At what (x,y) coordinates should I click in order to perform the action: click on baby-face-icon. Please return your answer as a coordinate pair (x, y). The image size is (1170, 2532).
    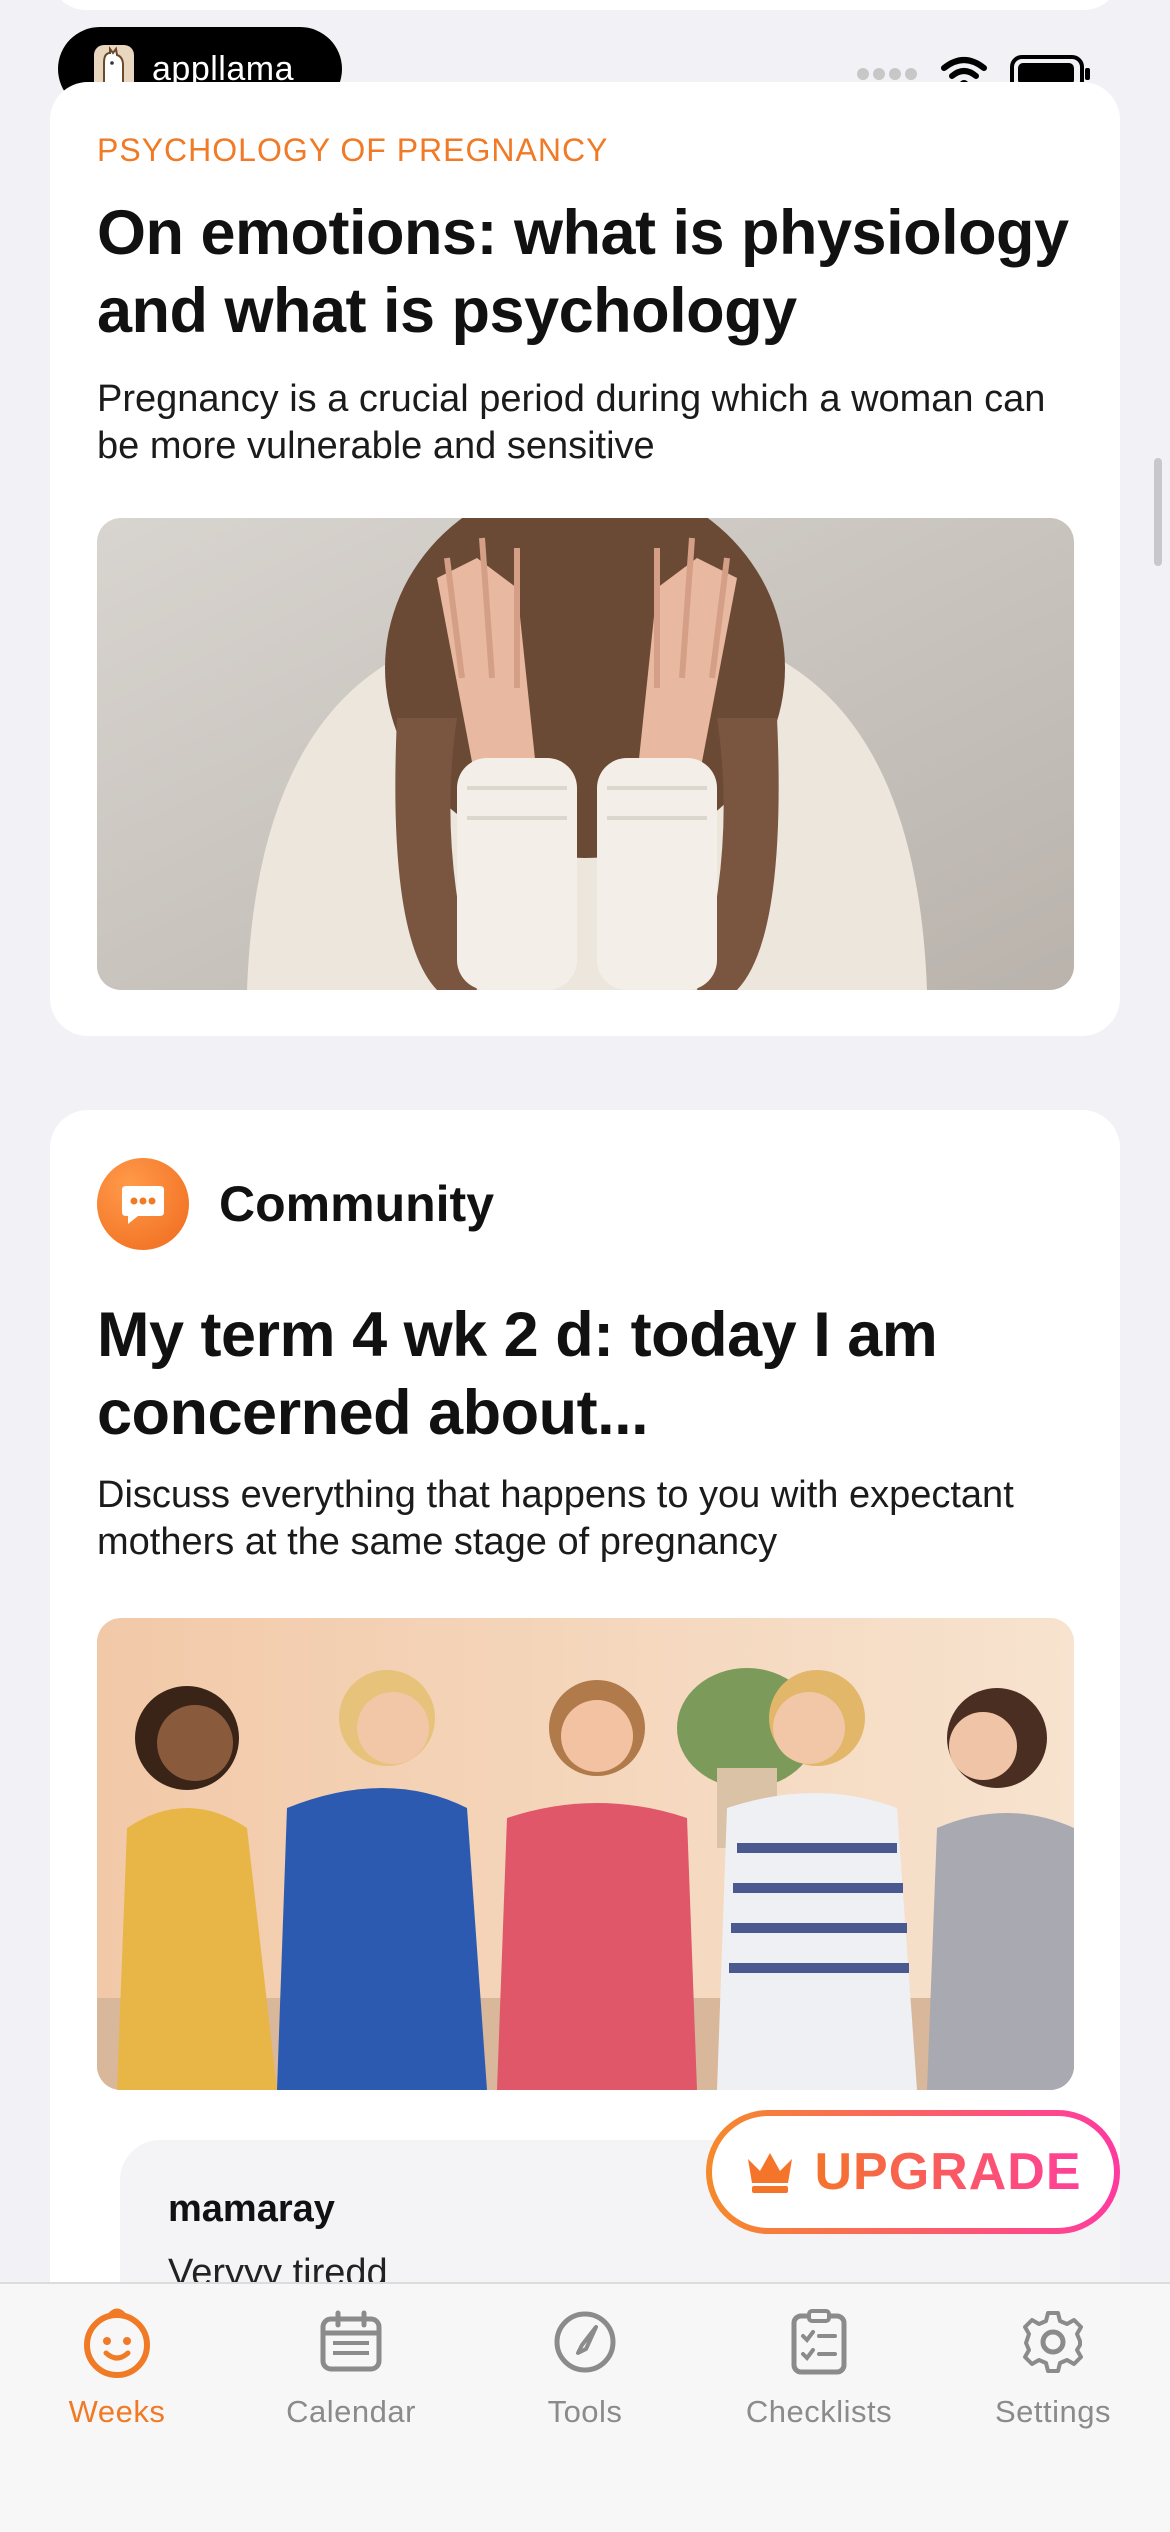
    Looking at the image, I should click on (117, 2342).